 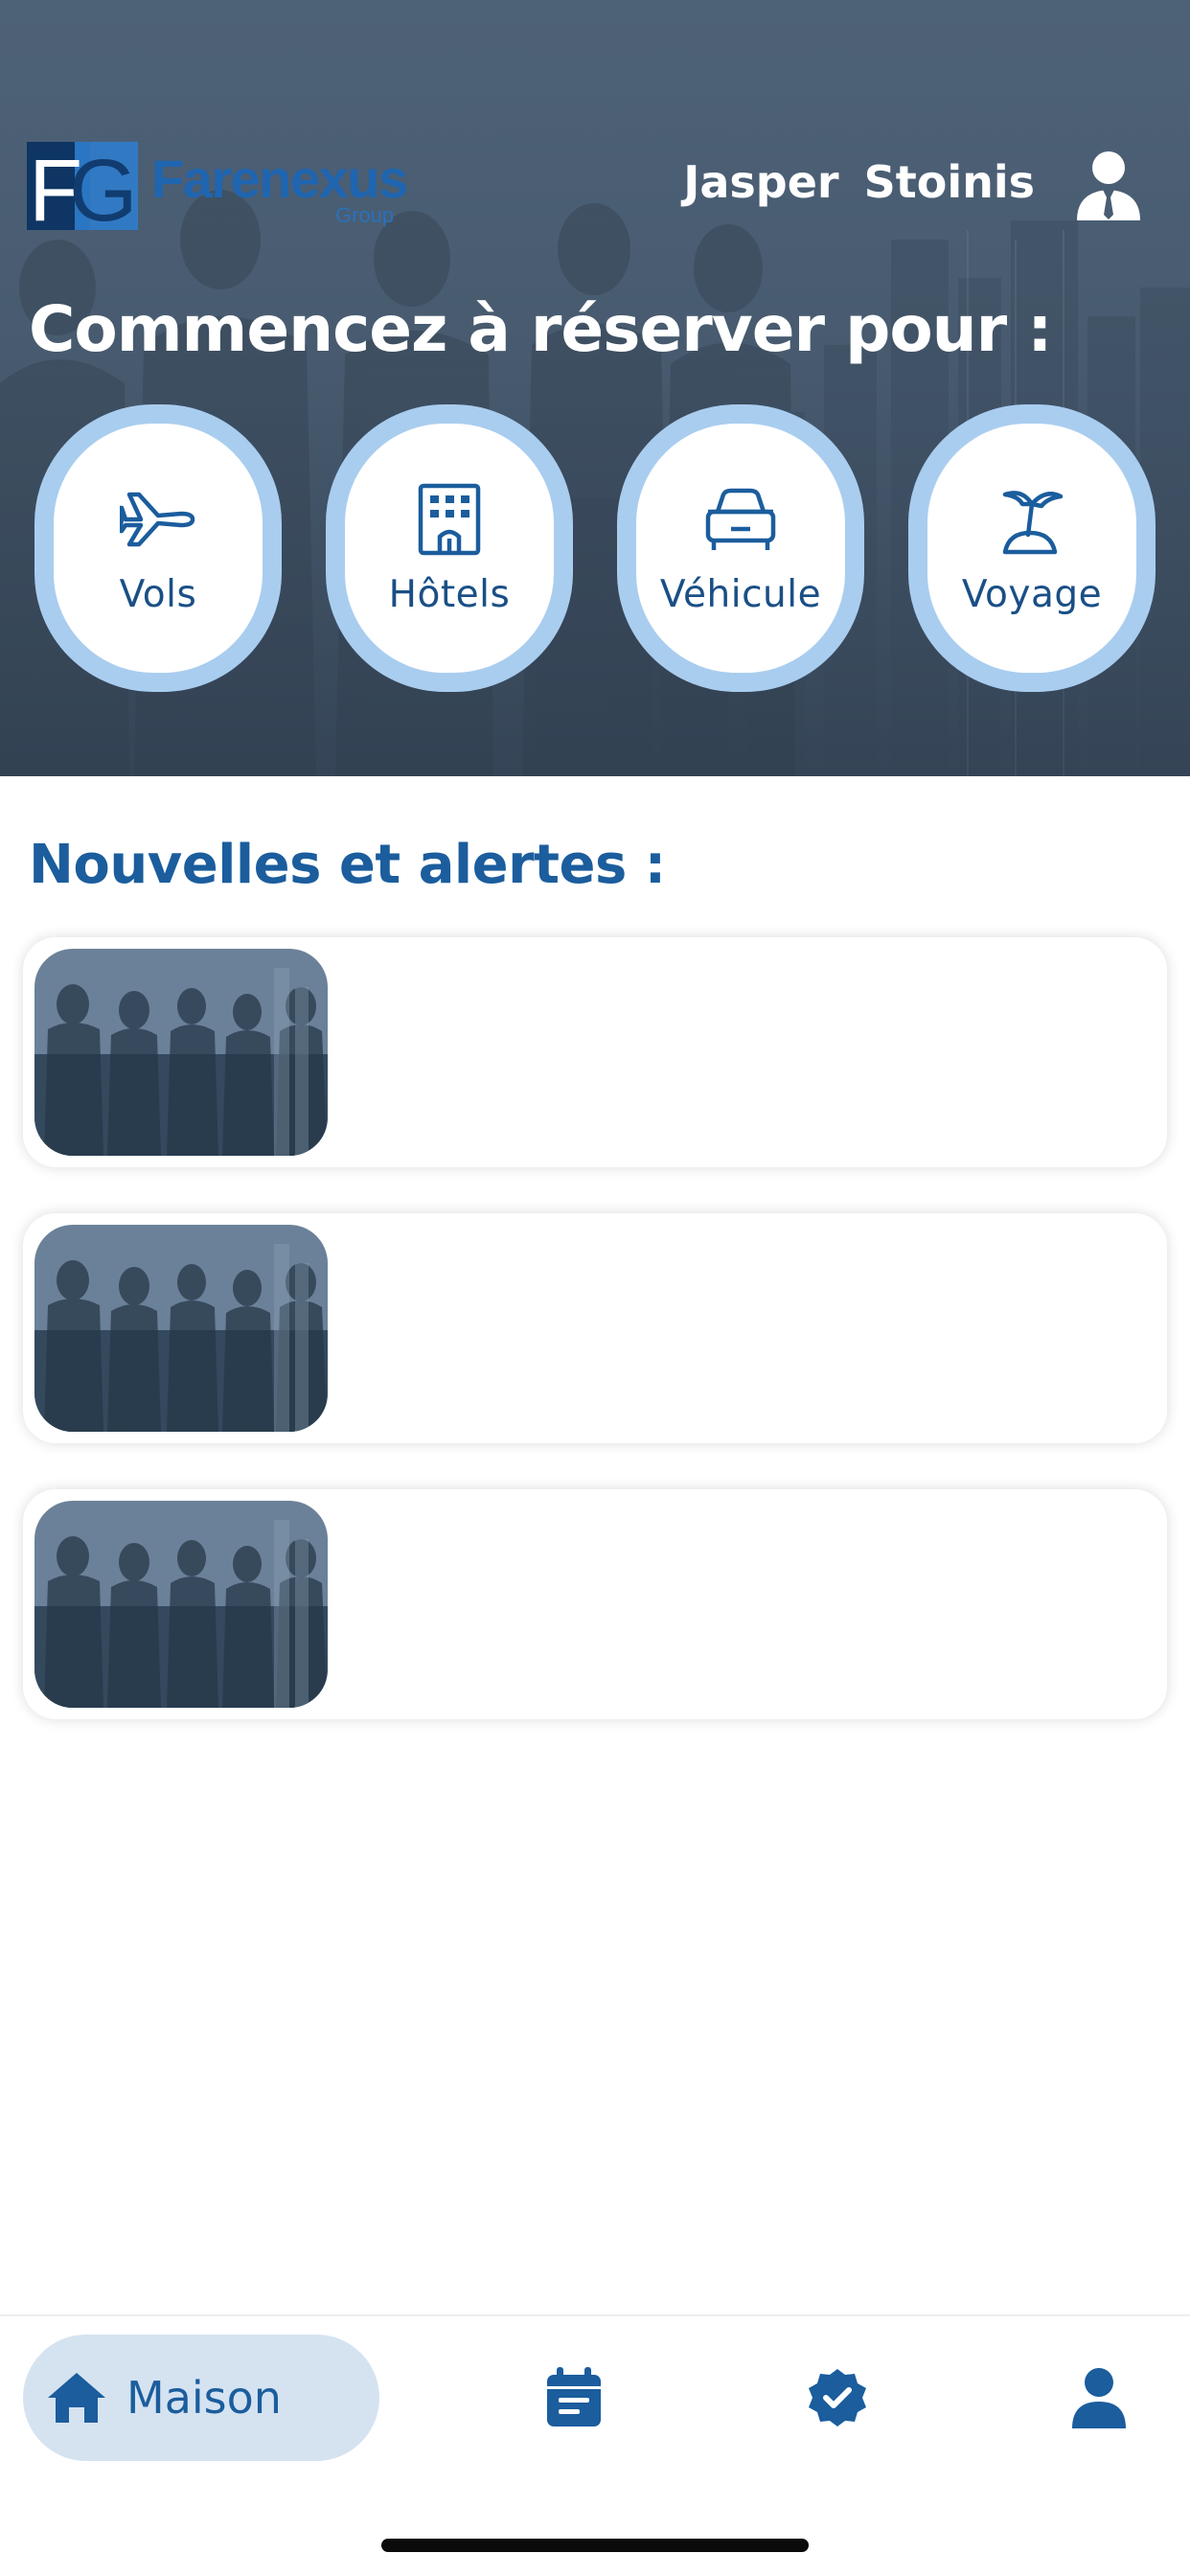 I want to click on category-label: Véhicule, so click(x=741, y=594).